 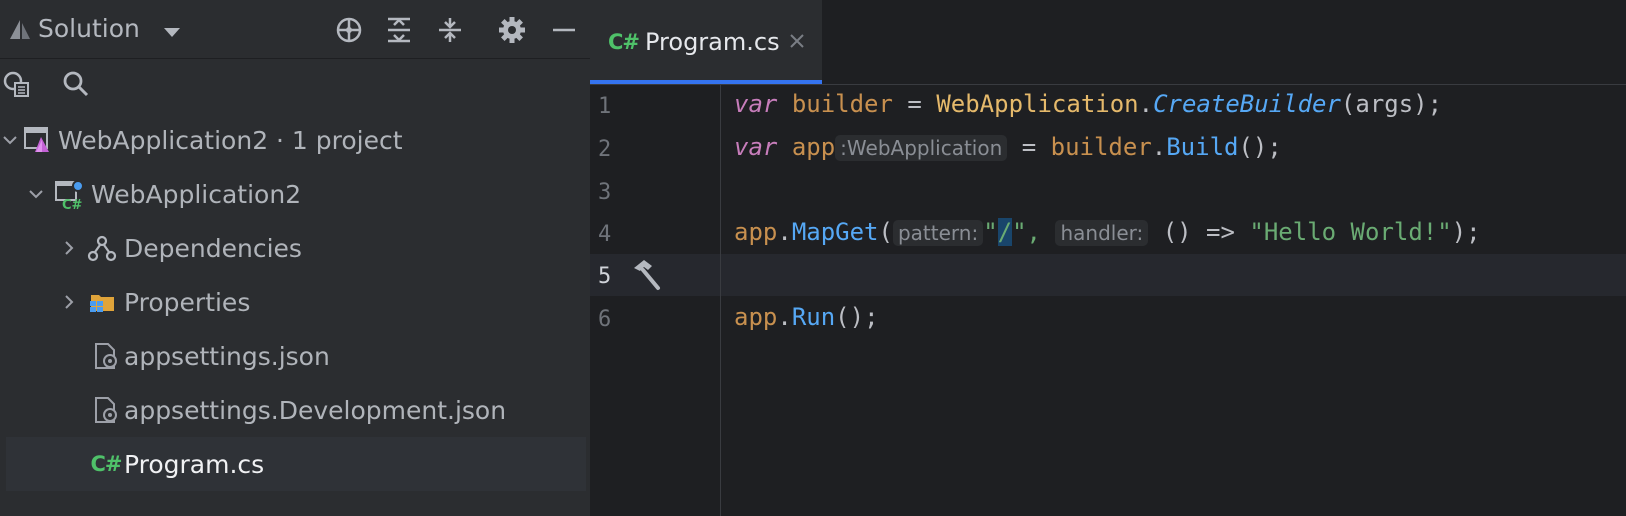 What do you see at coordinates (1005, 232) in the screenshot?
I see `cursor-selection: /` at bounding box center [1005, 232].